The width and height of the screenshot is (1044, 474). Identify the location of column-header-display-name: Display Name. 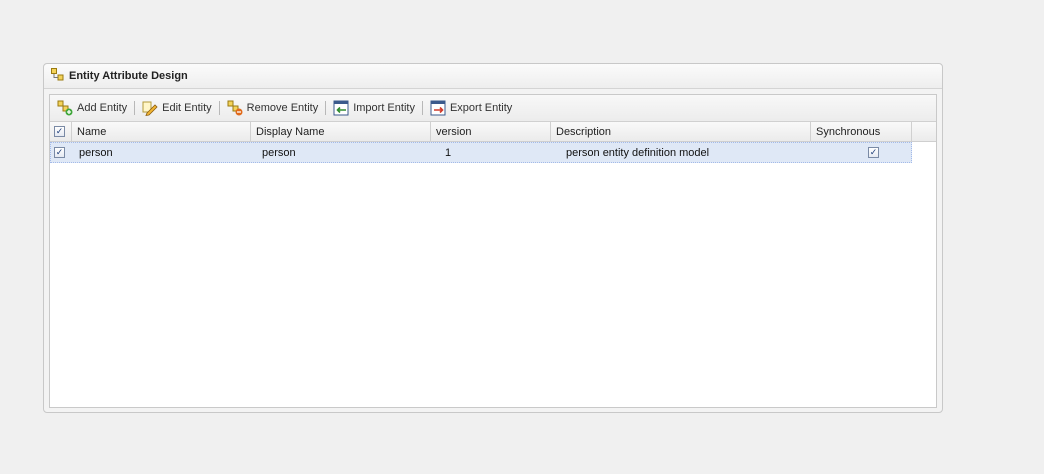
(341, 131).